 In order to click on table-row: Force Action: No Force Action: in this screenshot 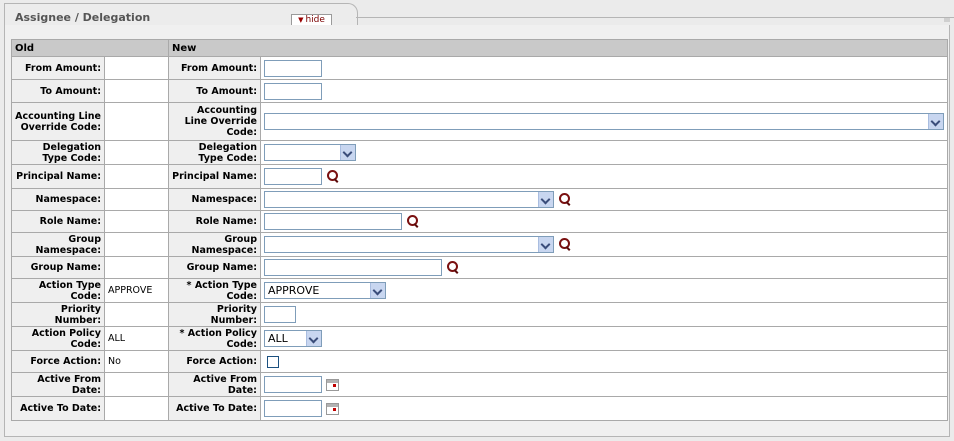, I will do `click(480, 361)`.